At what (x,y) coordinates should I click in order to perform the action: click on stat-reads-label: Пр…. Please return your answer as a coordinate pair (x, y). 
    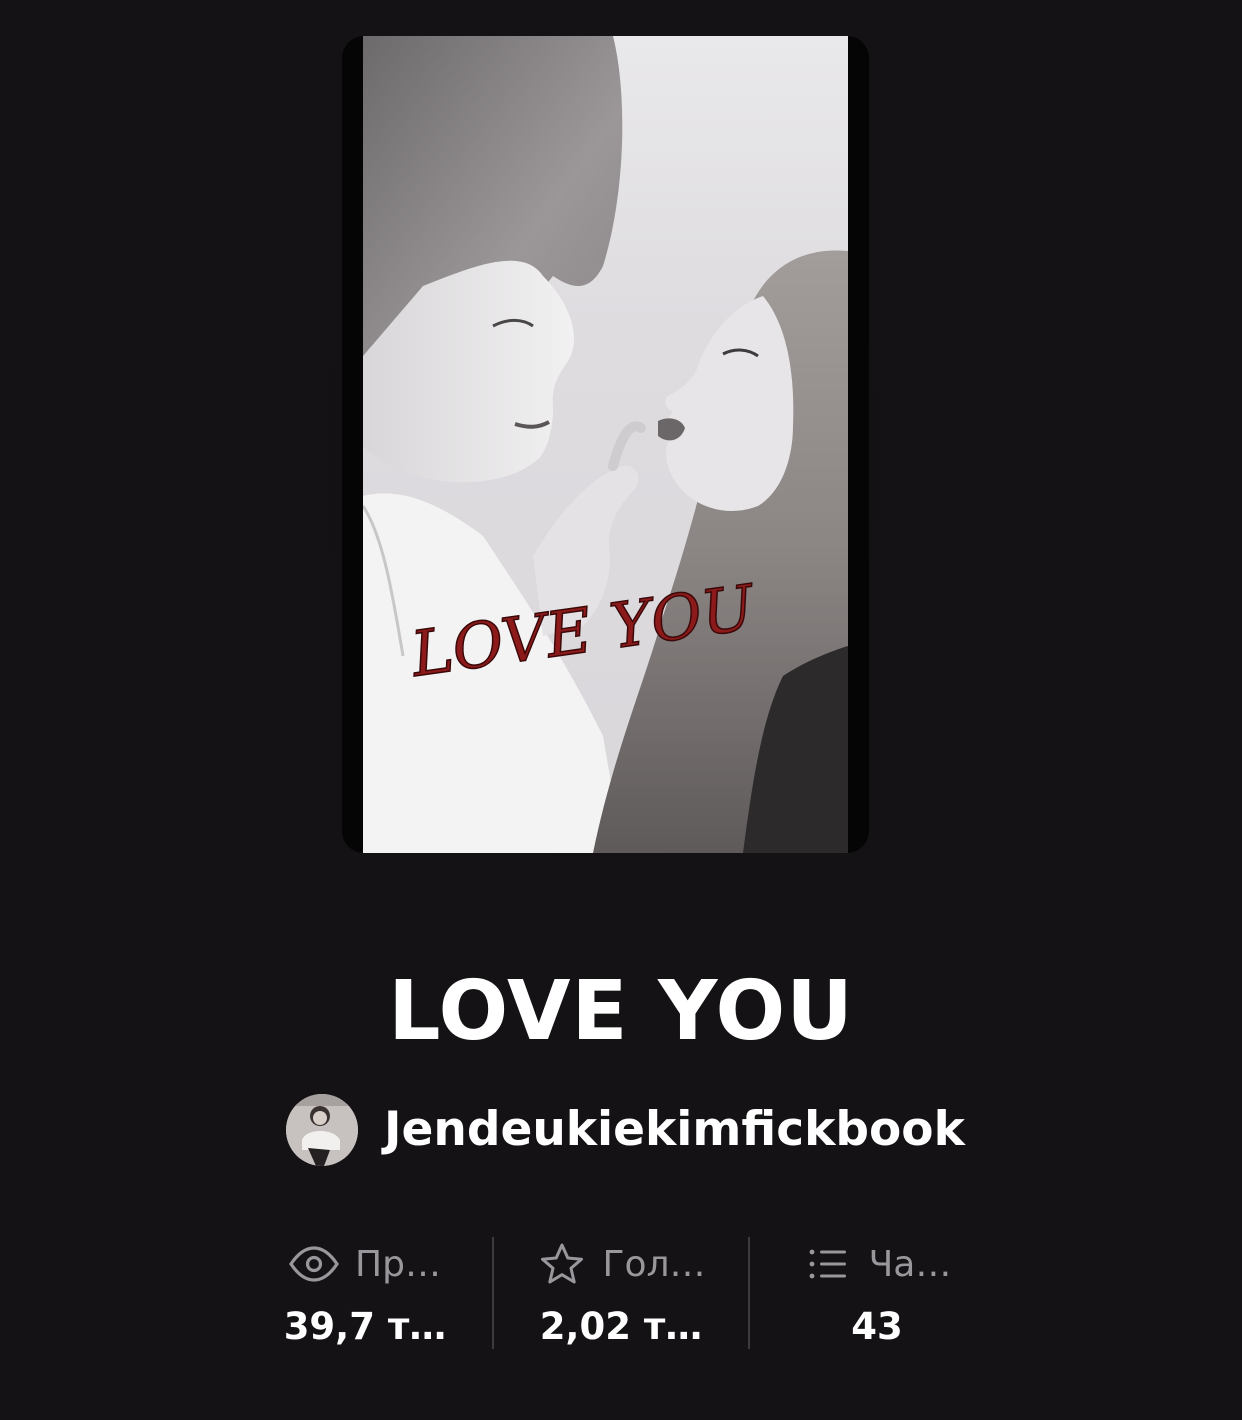
    Looking at the image, I should click on (398, 1264).